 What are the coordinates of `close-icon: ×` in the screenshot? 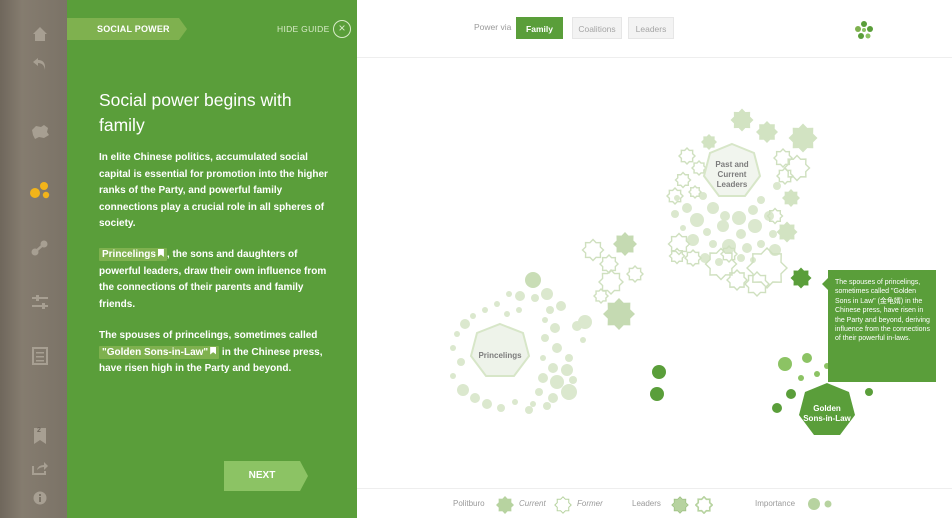 It's located at (342, 29).